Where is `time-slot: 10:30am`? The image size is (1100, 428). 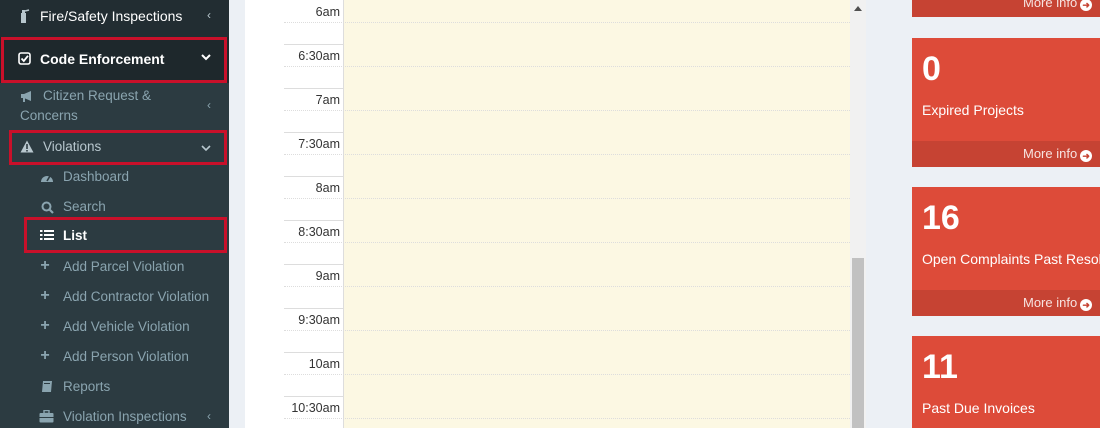 time-slot: 10:30am is located at coordinates (567, 412).